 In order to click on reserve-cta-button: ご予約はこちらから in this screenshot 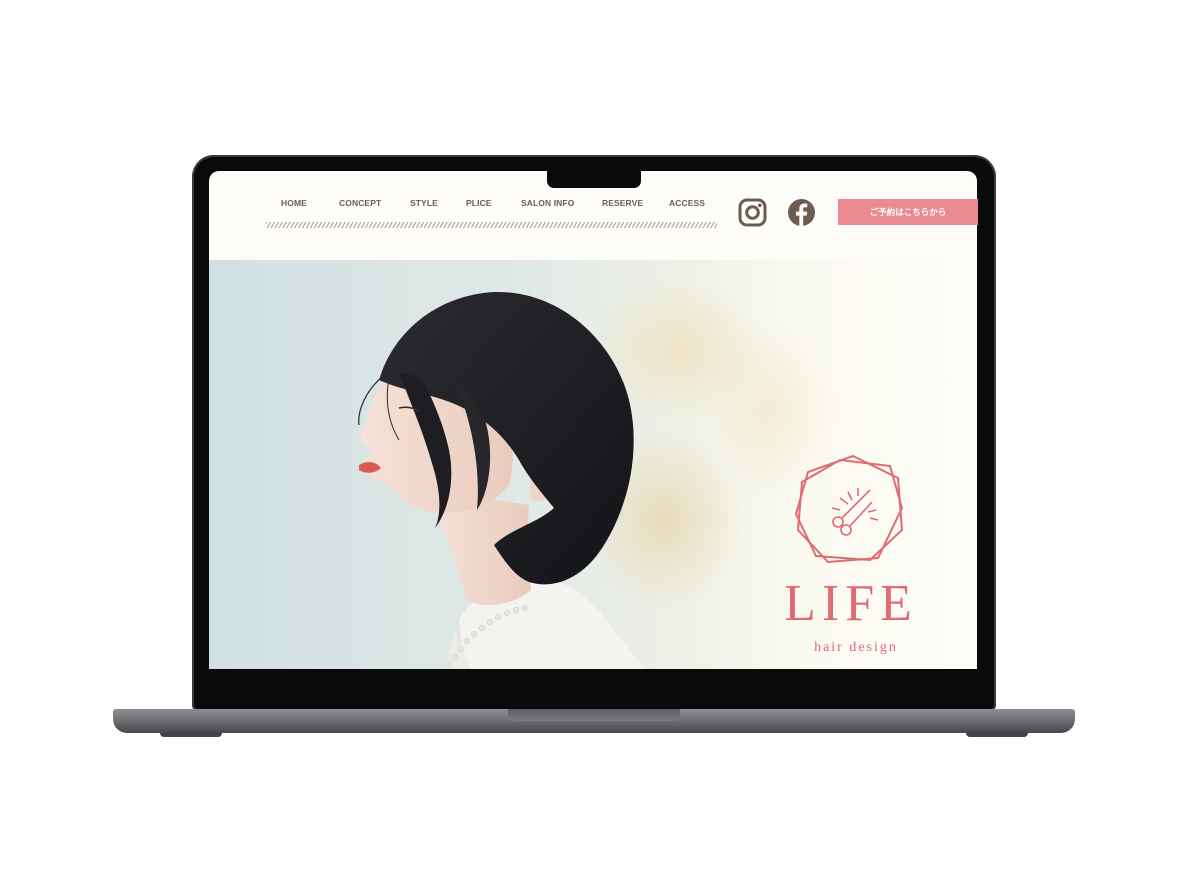, I will do `click(908, 212)`.